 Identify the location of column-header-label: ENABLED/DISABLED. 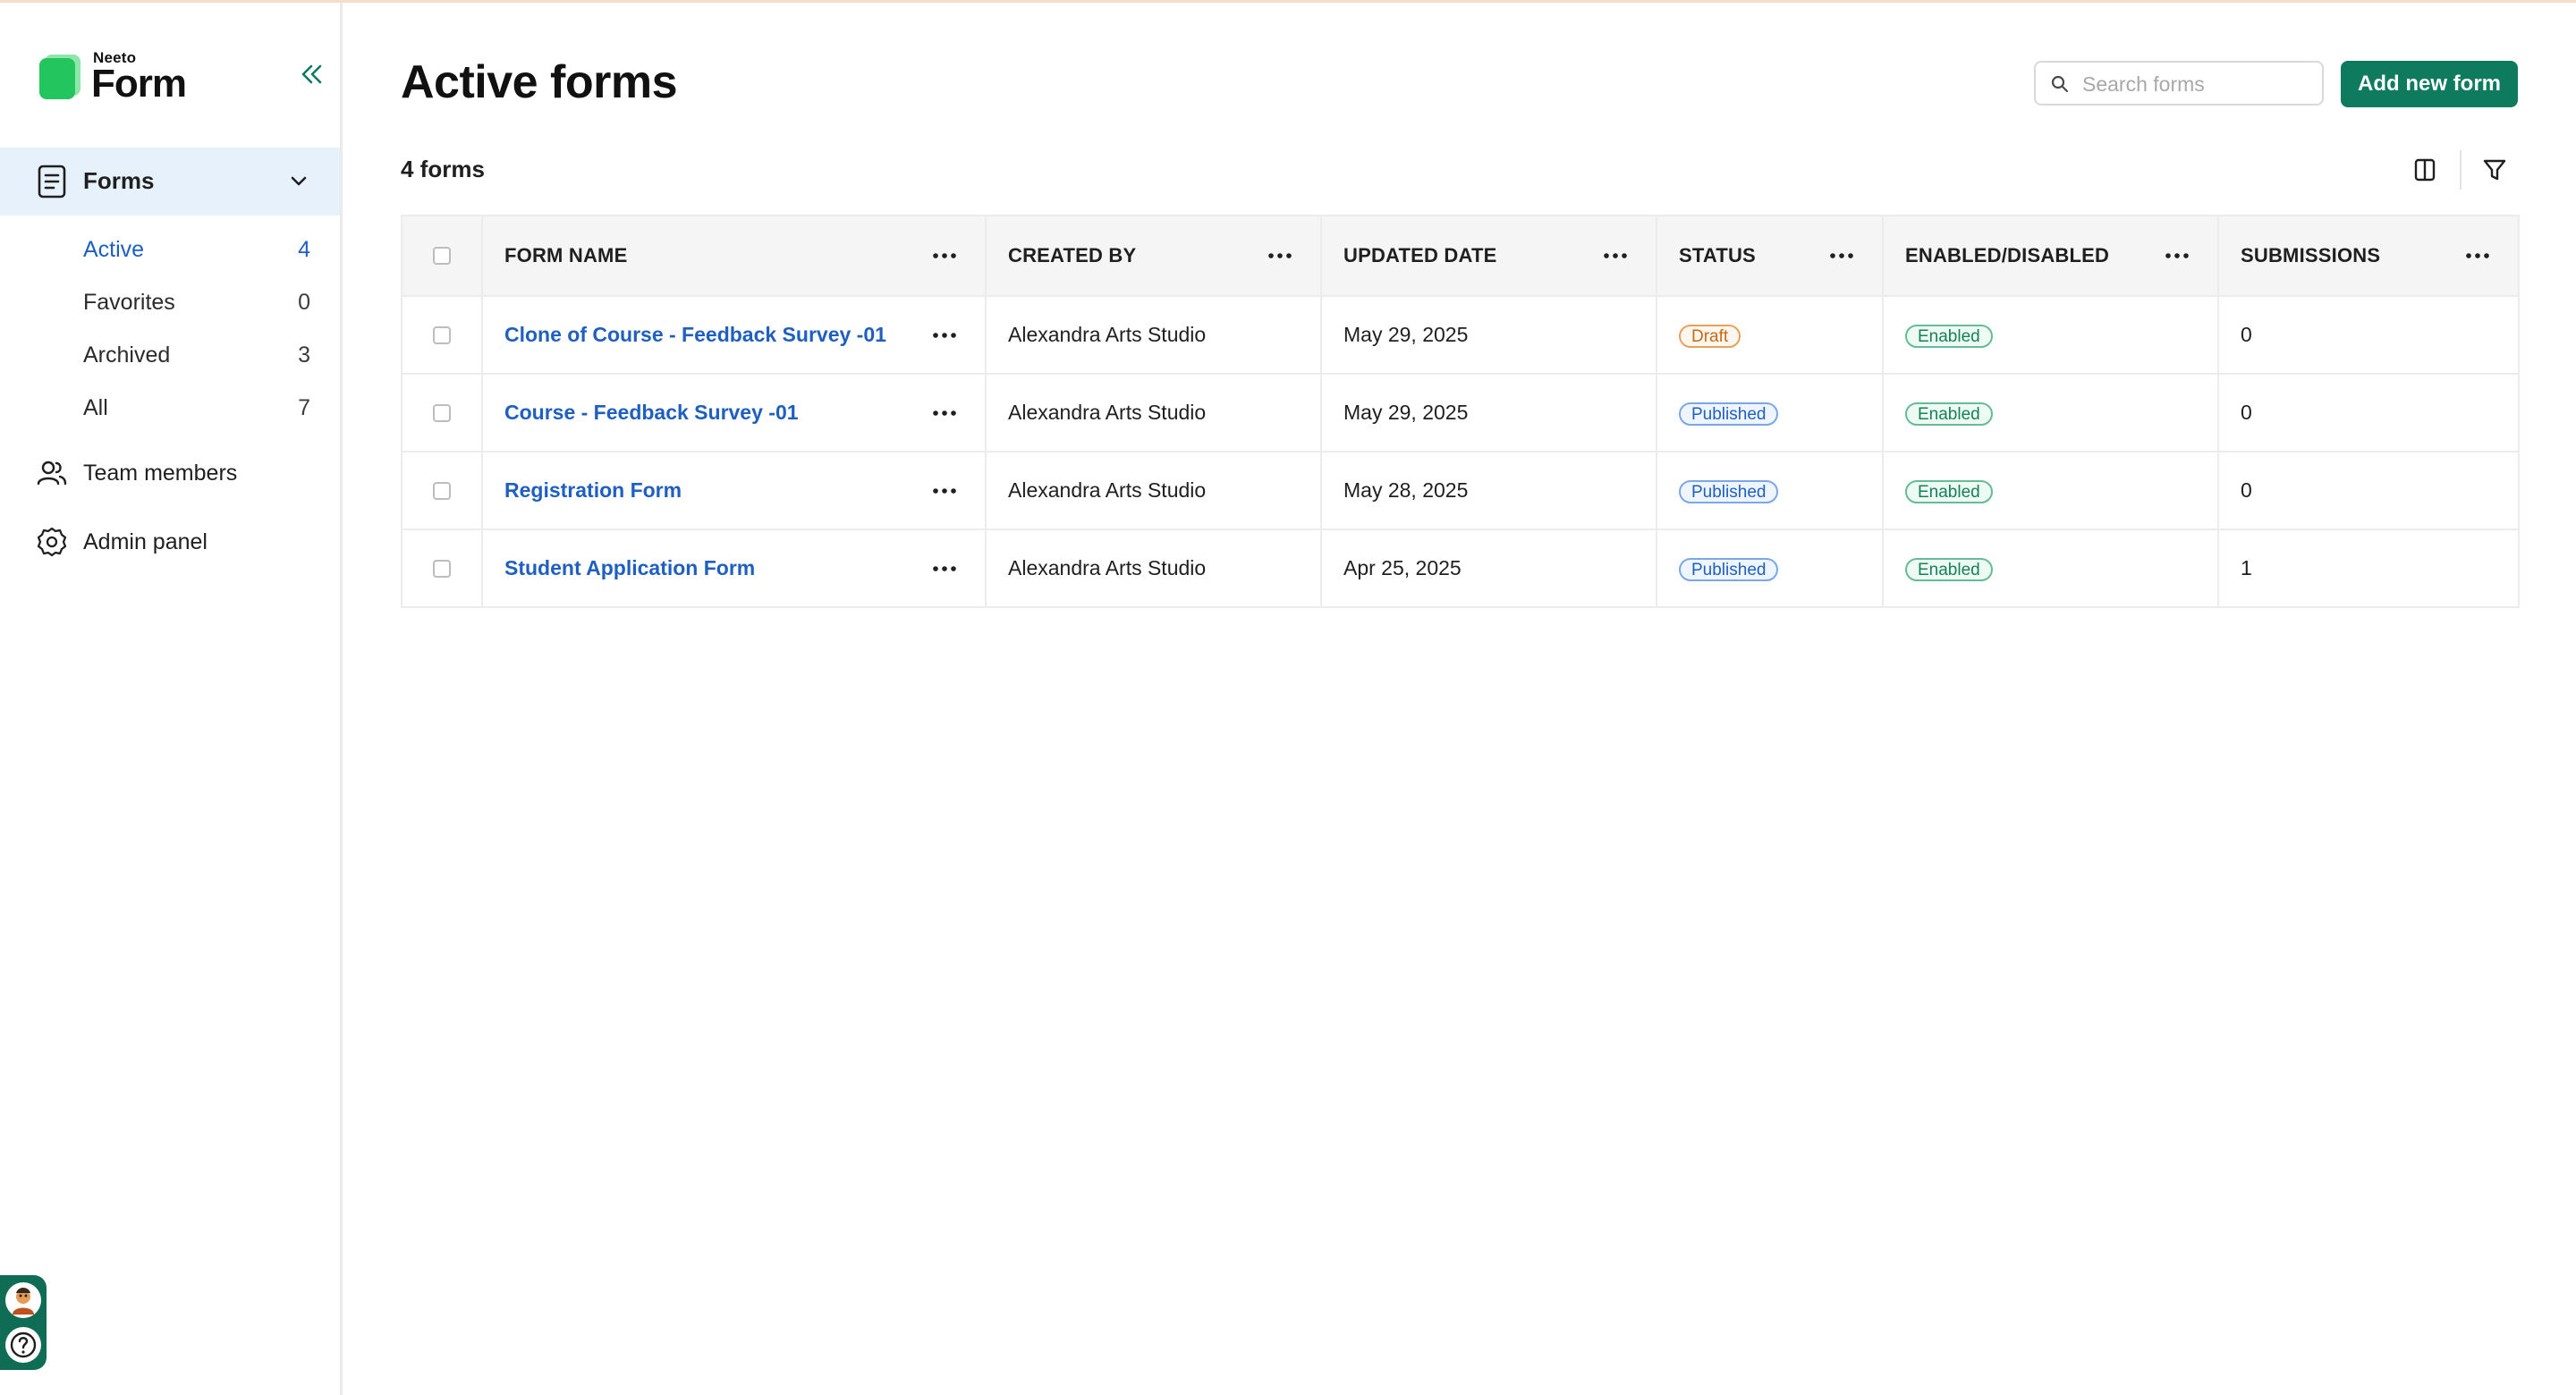
(2007, 255).